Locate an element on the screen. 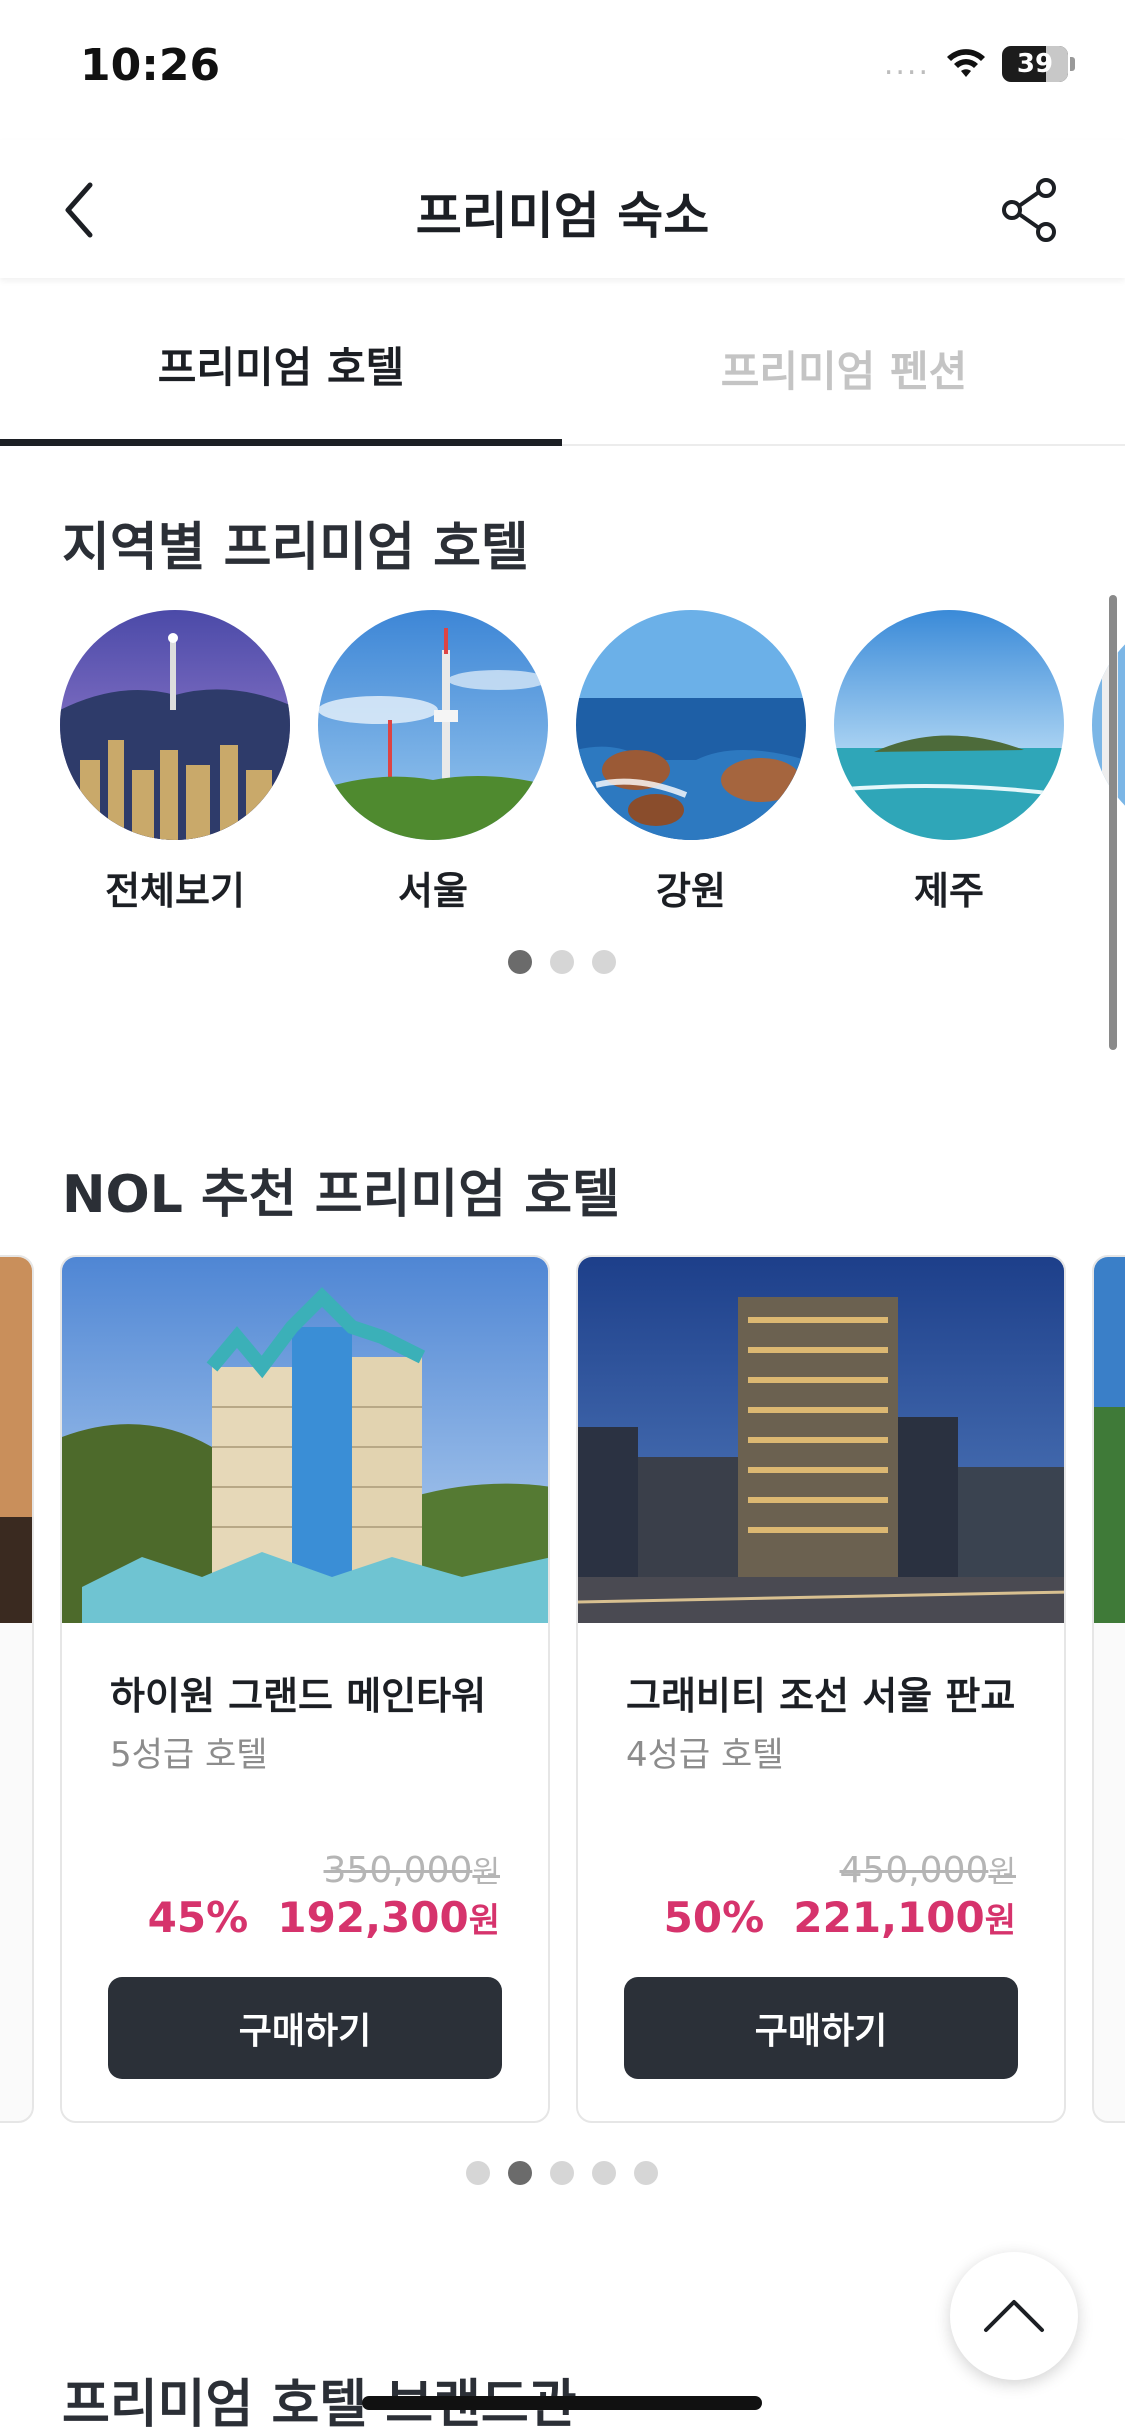 Image resolution: width=1125 pixels, height=2436 pixels. region-item-gangwon: 강원 is located at coordinates (691, 762).